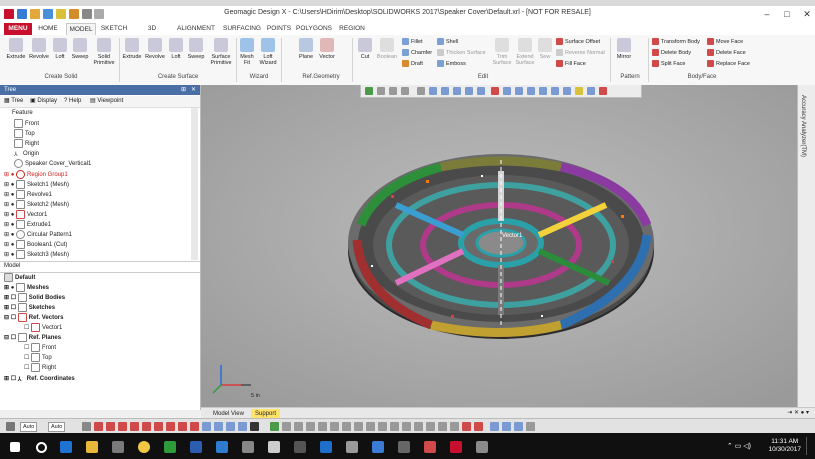 Image resolution: width=815 pixels, height=459 pixels. Describe the element at coordinates (445, 91) in the screenshot. I see `view-top-icon` at that location.